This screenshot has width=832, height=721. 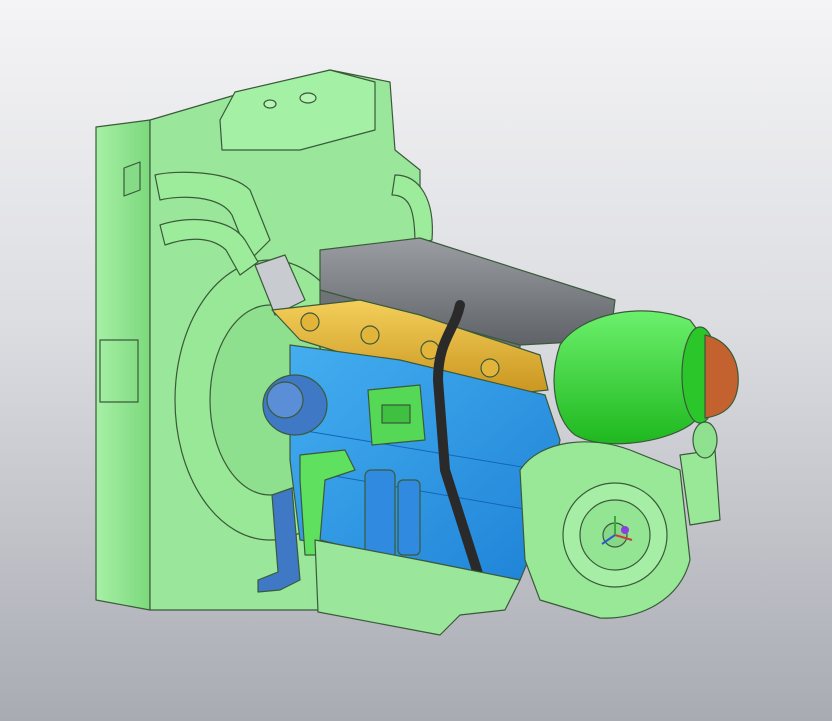 What do you see at coordinates (700, 473) in the screenshot?
I see `alternator` at bounding box center [700, 473].